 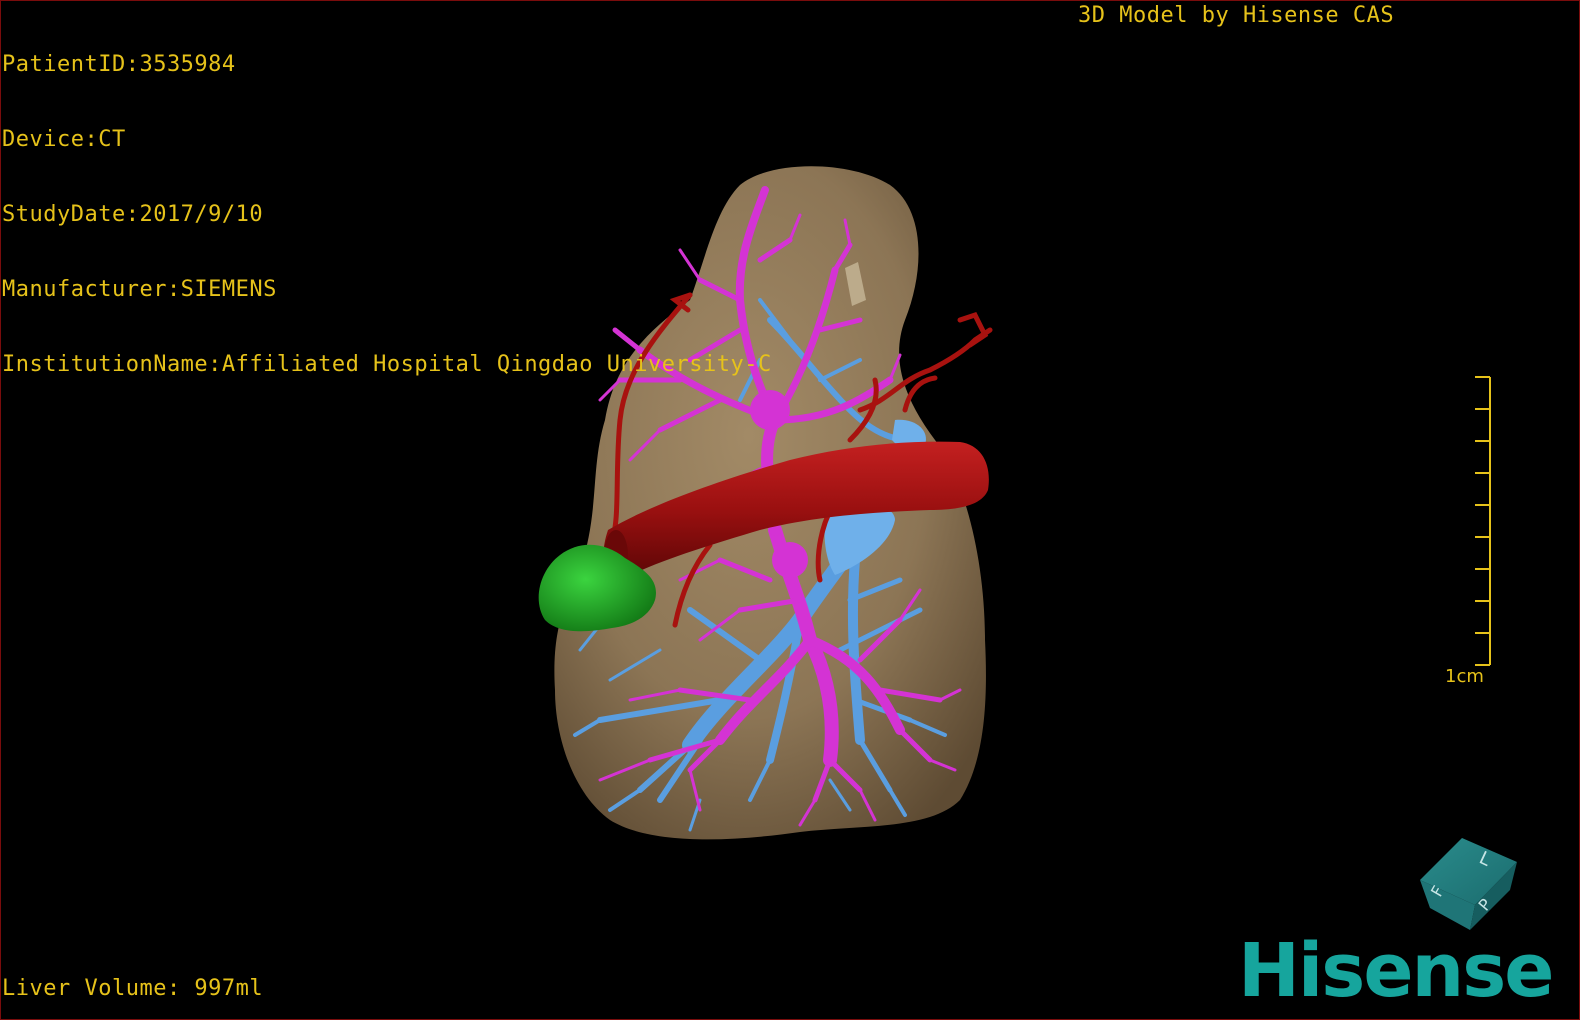 I want to click on portal-trunk-node, so click(x=790, y=560).